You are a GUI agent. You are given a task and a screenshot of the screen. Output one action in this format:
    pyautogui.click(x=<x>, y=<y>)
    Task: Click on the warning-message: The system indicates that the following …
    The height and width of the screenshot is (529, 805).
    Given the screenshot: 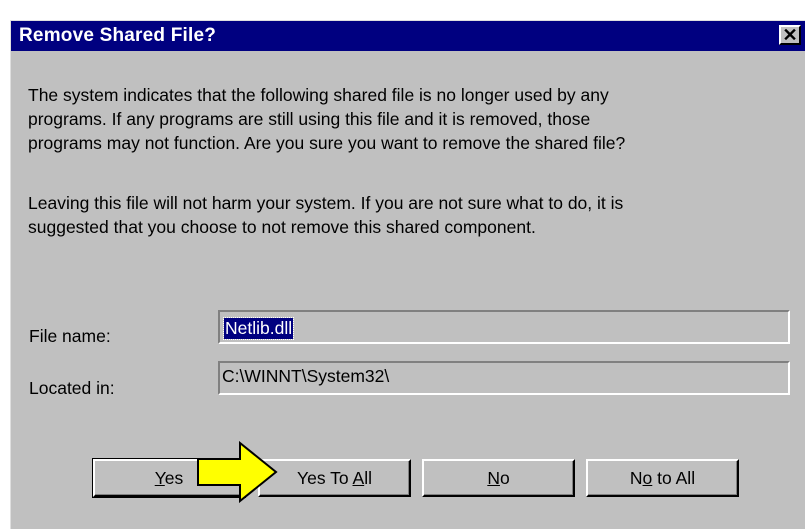 What is the action you would take?
    pyautogui.click(x=408, y=119)
    